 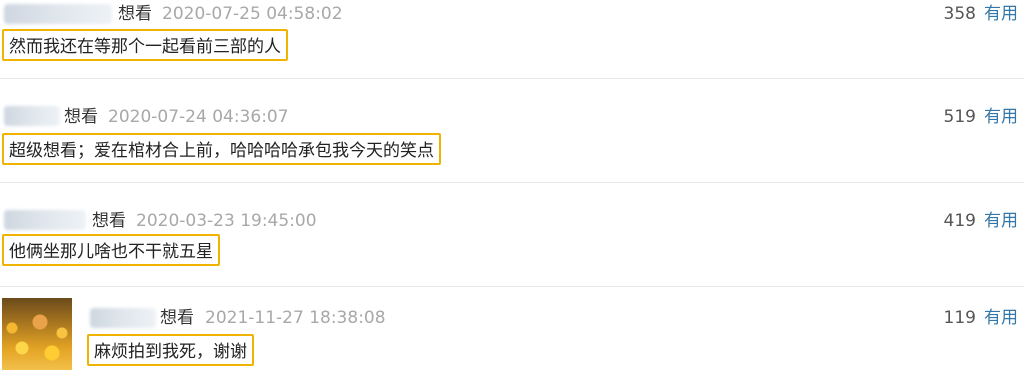 What do you see at coordinates (959, 318) in the screenshot?
I see `vote-count: 119` at bounding box center [959, 318].